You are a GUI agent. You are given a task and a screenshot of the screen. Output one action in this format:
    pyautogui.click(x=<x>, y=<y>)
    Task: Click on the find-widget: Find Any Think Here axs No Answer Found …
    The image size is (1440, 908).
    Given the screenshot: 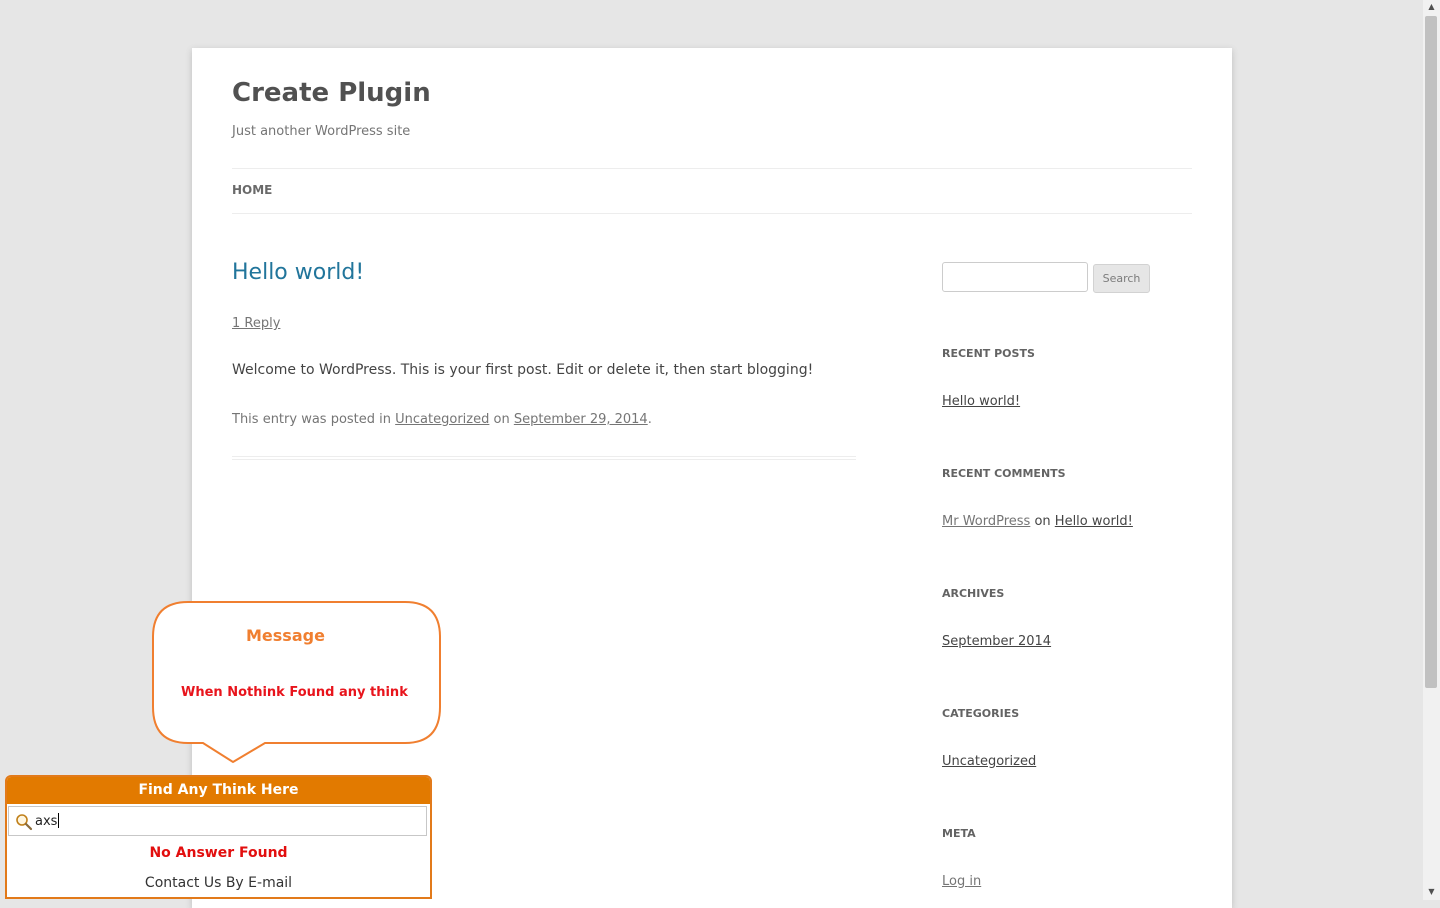 What is the action you would take?
    pyautogui.click(x=218, y=837)
    